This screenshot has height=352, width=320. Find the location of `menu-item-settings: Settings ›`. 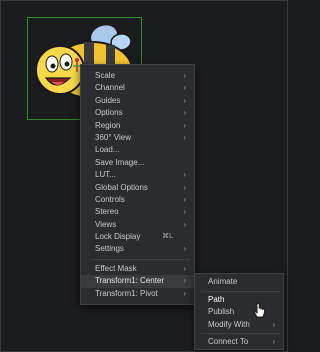

menu-item-settings: Settings › is located at coordinates (137, 249).